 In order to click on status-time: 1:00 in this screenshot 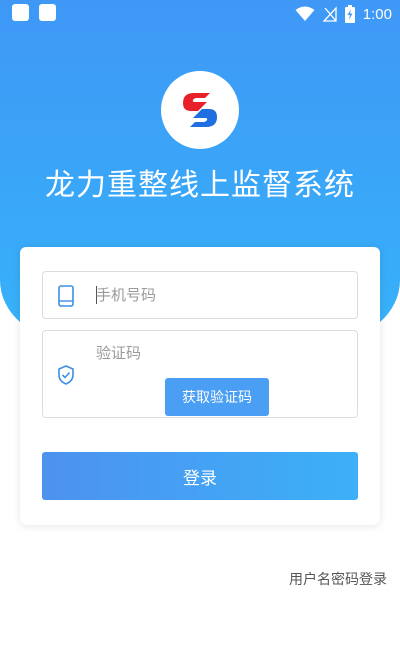, I will do `click(377, 14)`.